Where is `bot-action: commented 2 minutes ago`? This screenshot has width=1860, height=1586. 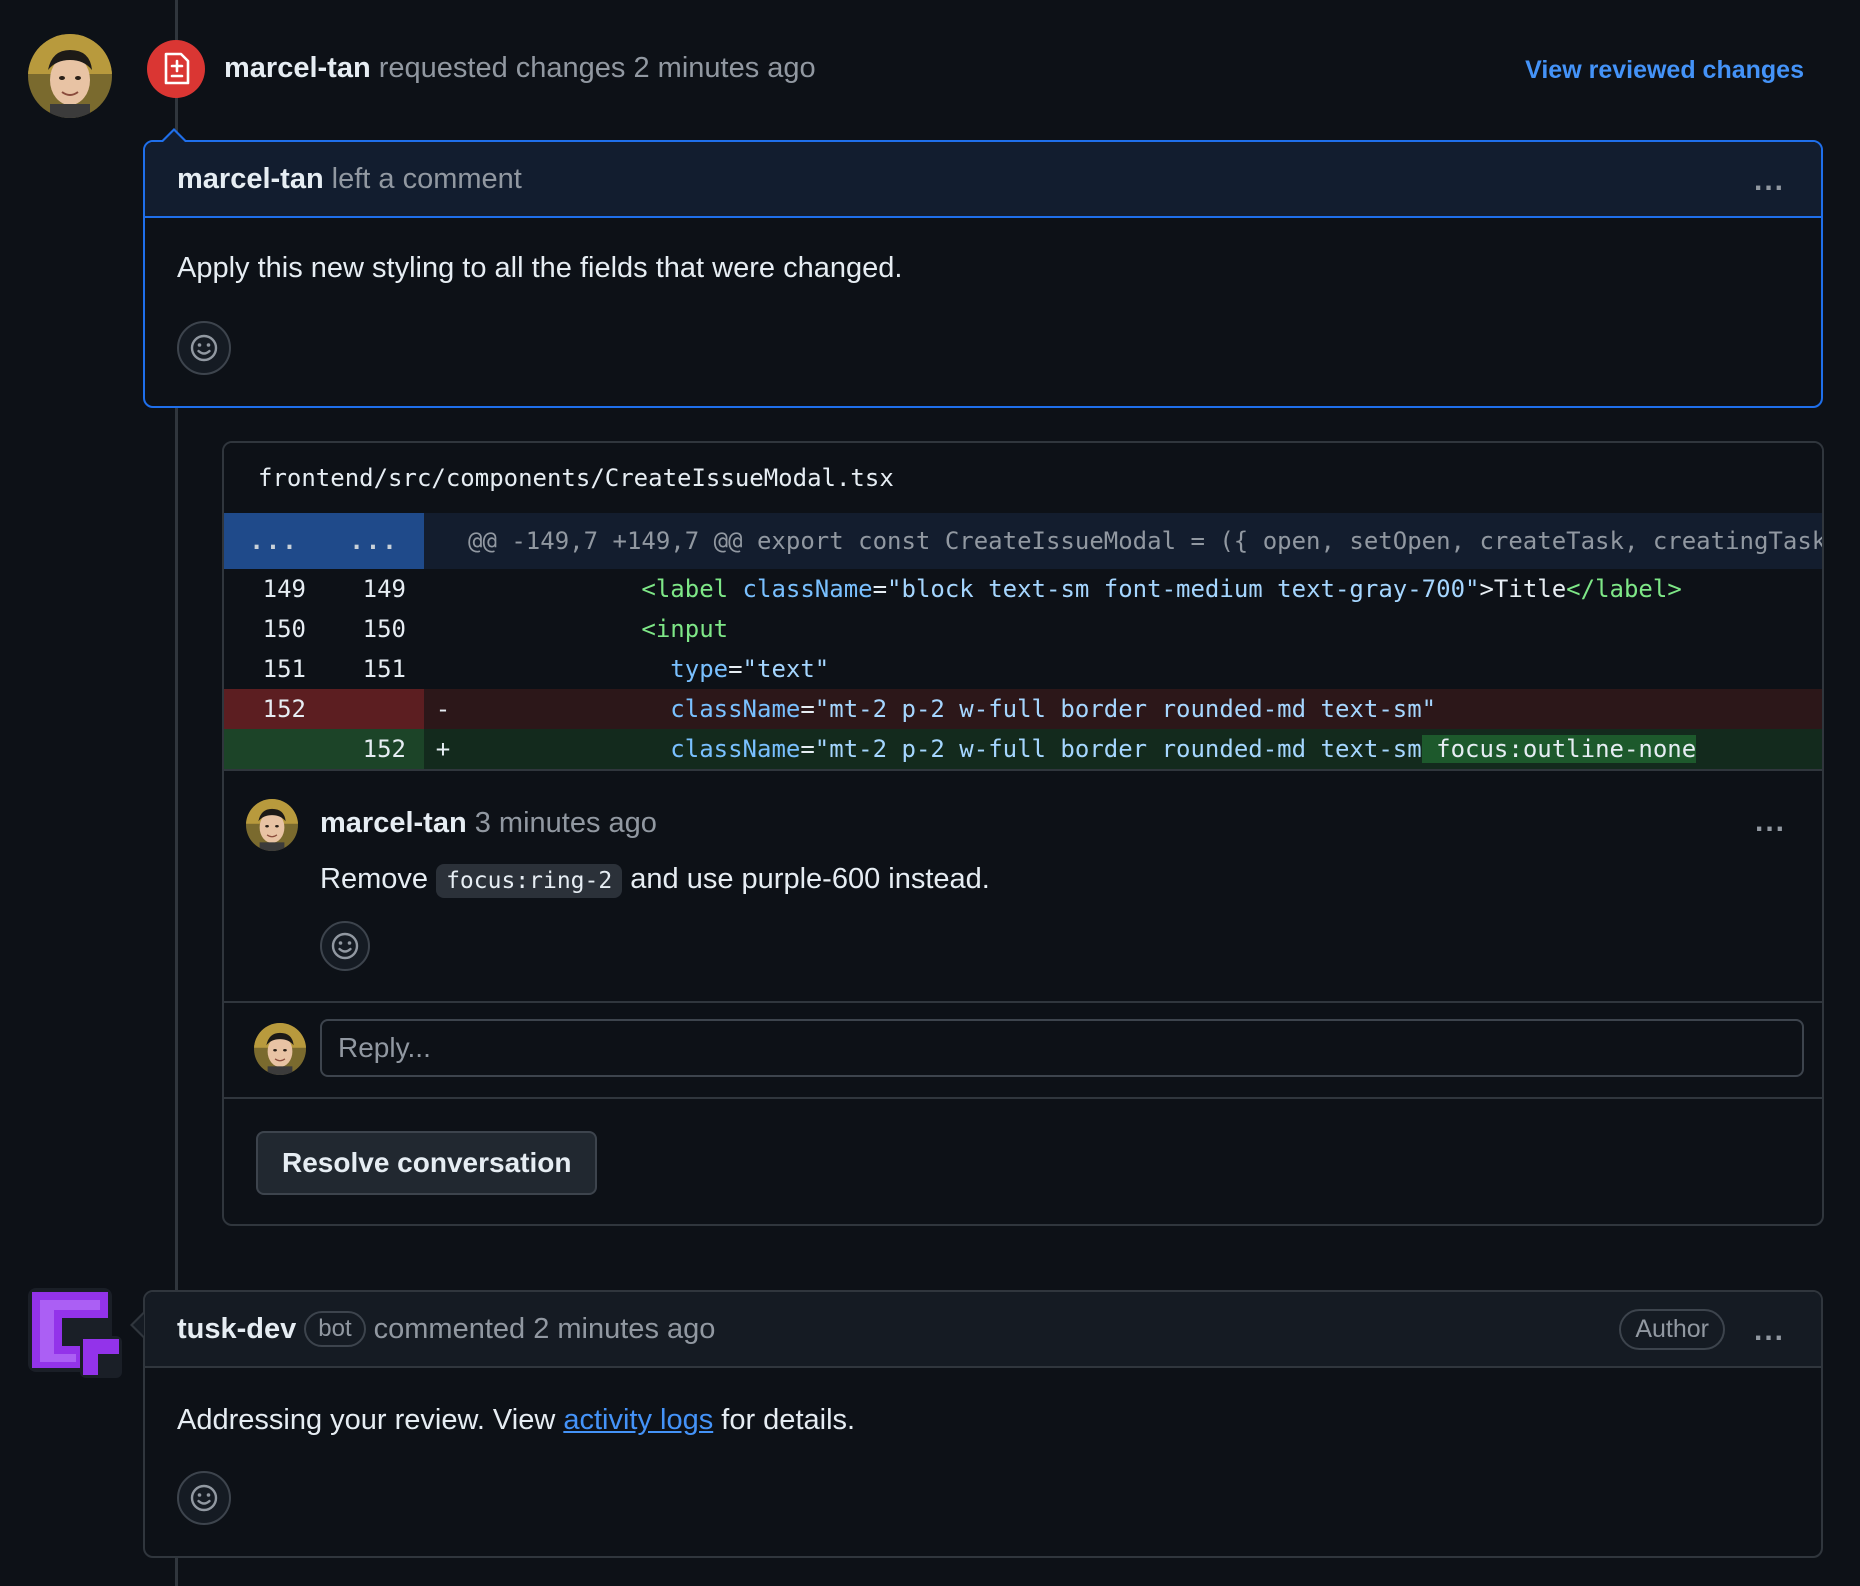
bot-action: commented 2 minutes ago is located at coordinates (544, 1328).